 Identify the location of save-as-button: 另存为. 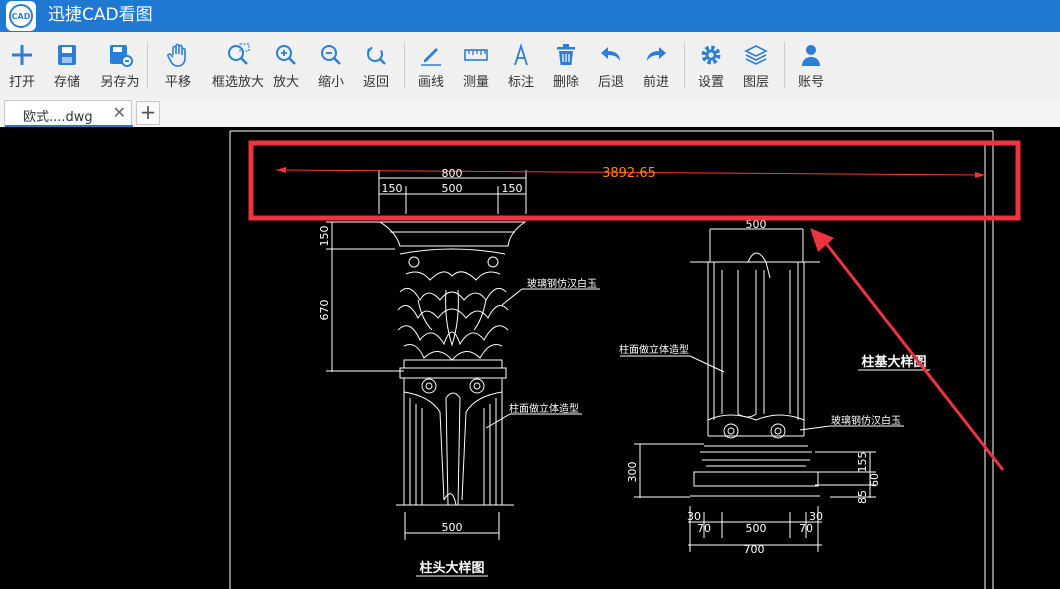
(120, 65).